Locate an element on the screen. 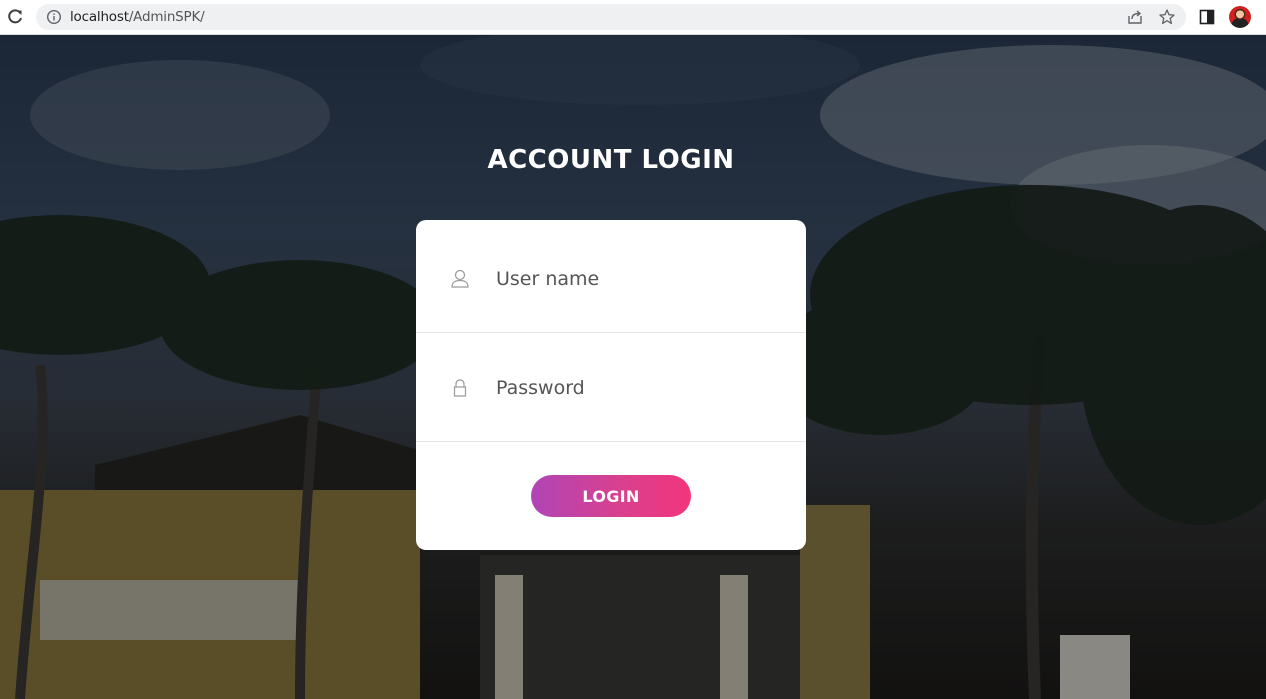 Image resolution: width=1266 pixels, height=699 pixels. password-input is located at coordinates (636, 388).